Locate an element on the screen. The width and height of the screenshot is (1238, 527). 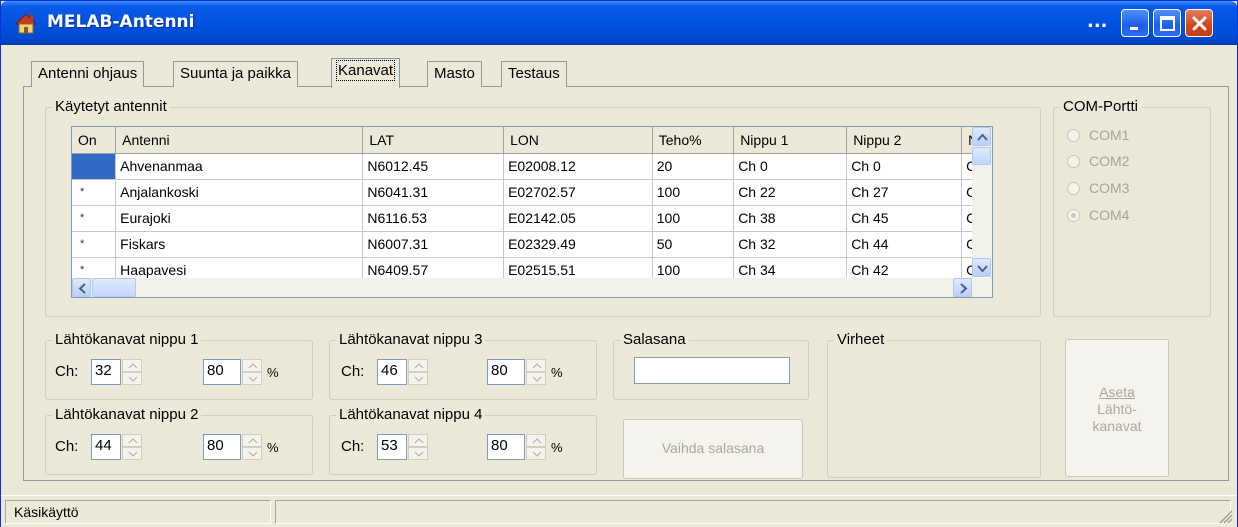
cell-teho: 20 is located at coordinates (693, 166).